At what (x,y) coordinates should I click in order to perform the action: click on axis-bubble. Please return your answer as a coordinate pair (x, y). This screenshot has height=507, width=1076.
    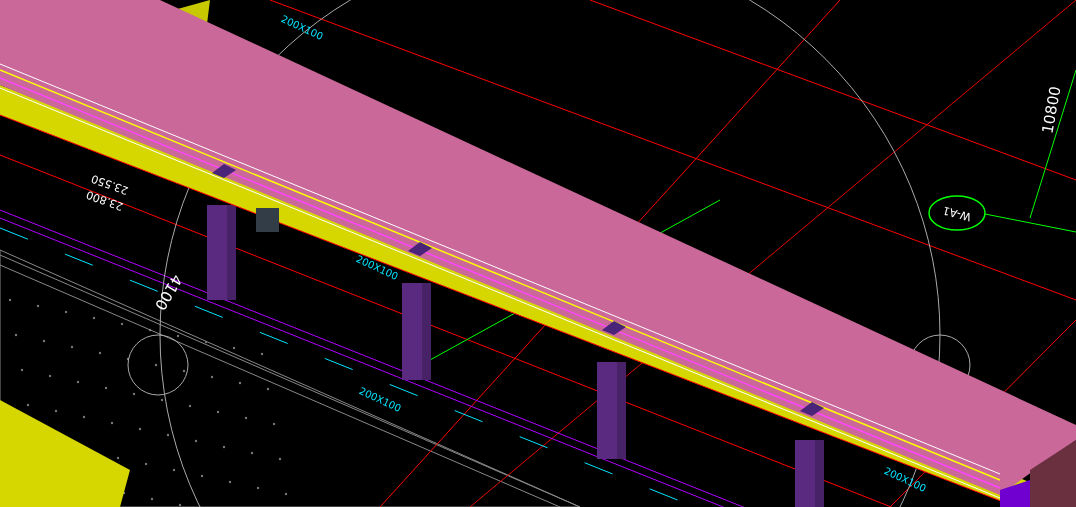
    Looking at the image, I should click on (957, 213).